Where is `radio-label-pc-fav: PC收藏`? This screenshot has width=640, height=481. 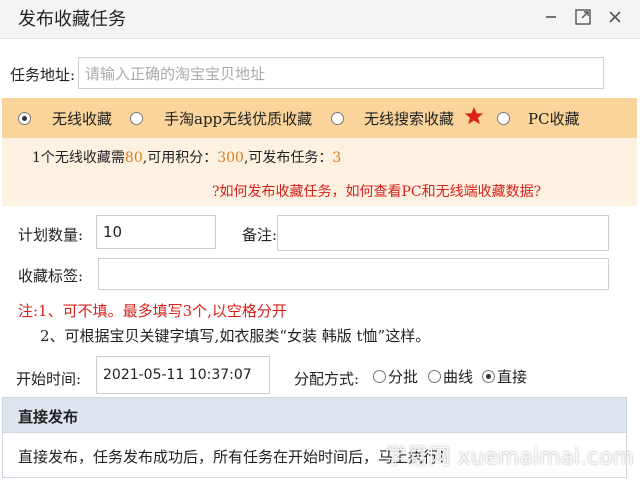 radio-label-pc-fav: PC收藏 is located at coordinates (554, 118).